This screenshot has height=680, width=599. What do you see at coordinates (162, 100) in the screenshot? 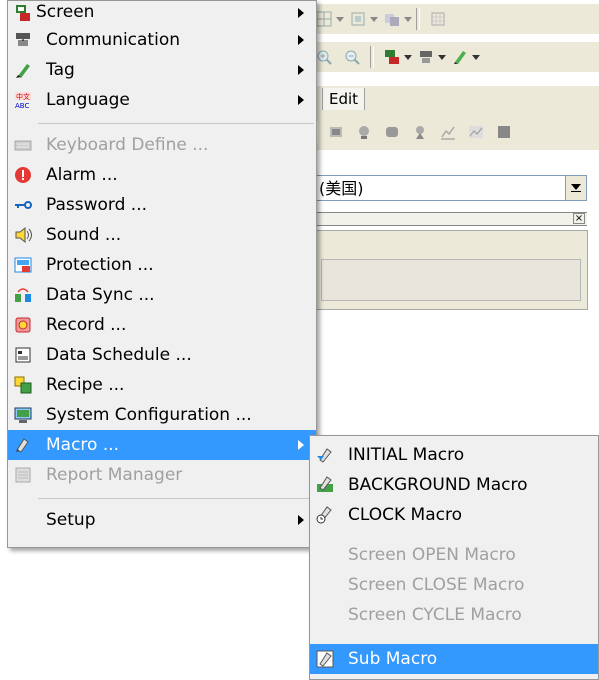
I see `menu-item-language: 中文 ABC Language` at bounding box center [162, 100].